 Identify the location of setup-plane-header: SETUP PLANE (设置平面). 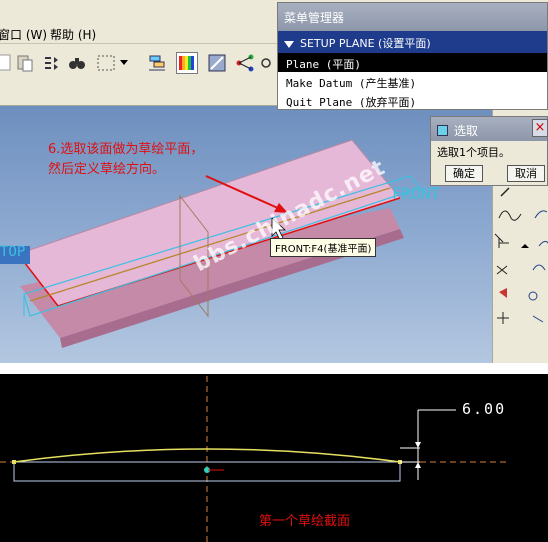
(412, 42).